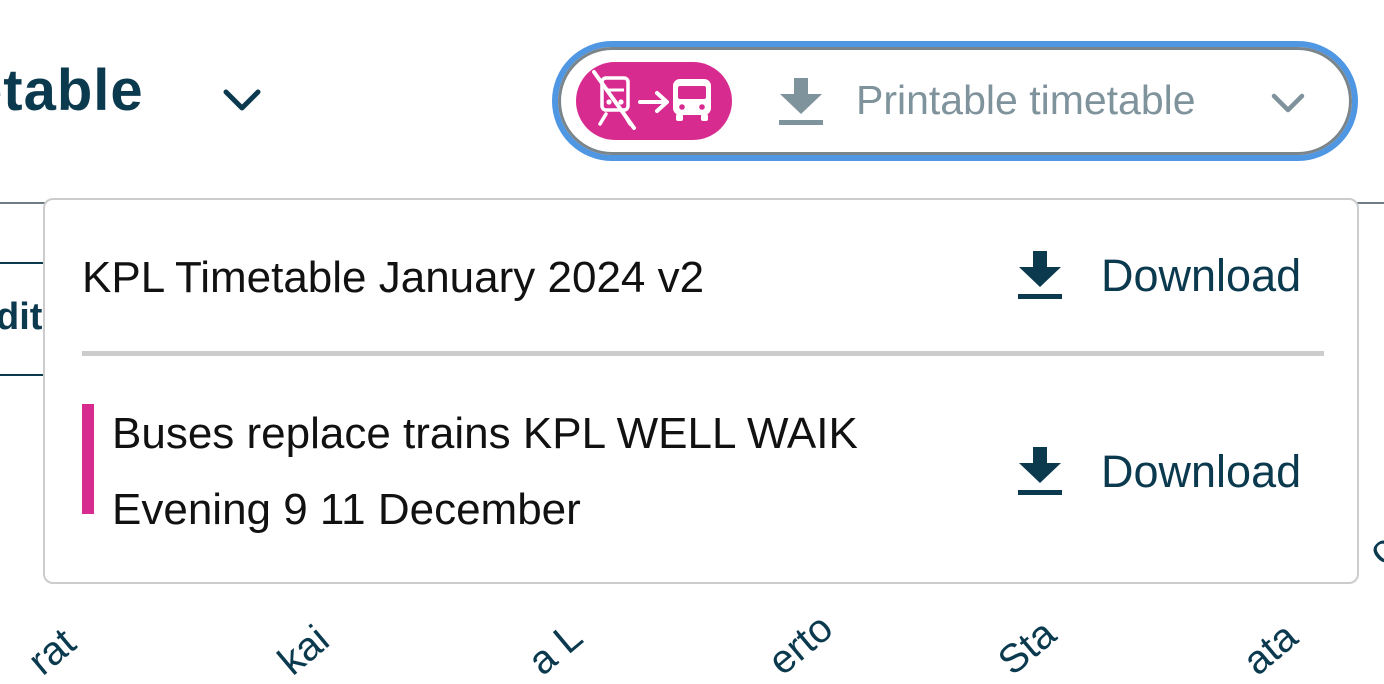 Image resolution: width=1384 pixels, height=684 pixels. What do you see at coordinates (1026, 100) in the screenshot?
I see `printable-timetable-label: Printable timetable` at bounding box center [1026, 100].